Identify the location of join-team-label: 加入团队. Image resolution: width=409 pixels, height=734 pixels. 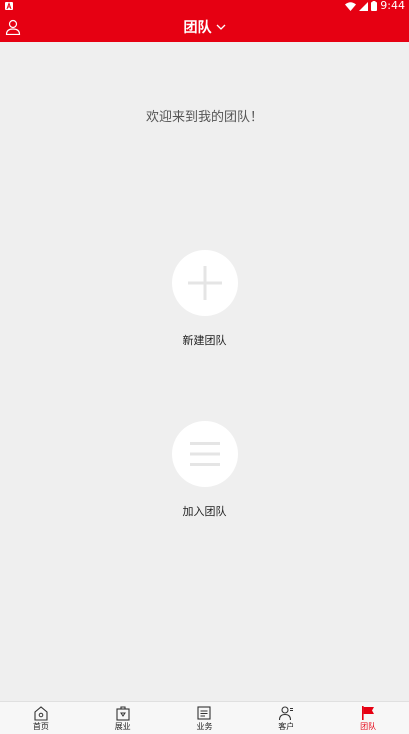
(204, 511).